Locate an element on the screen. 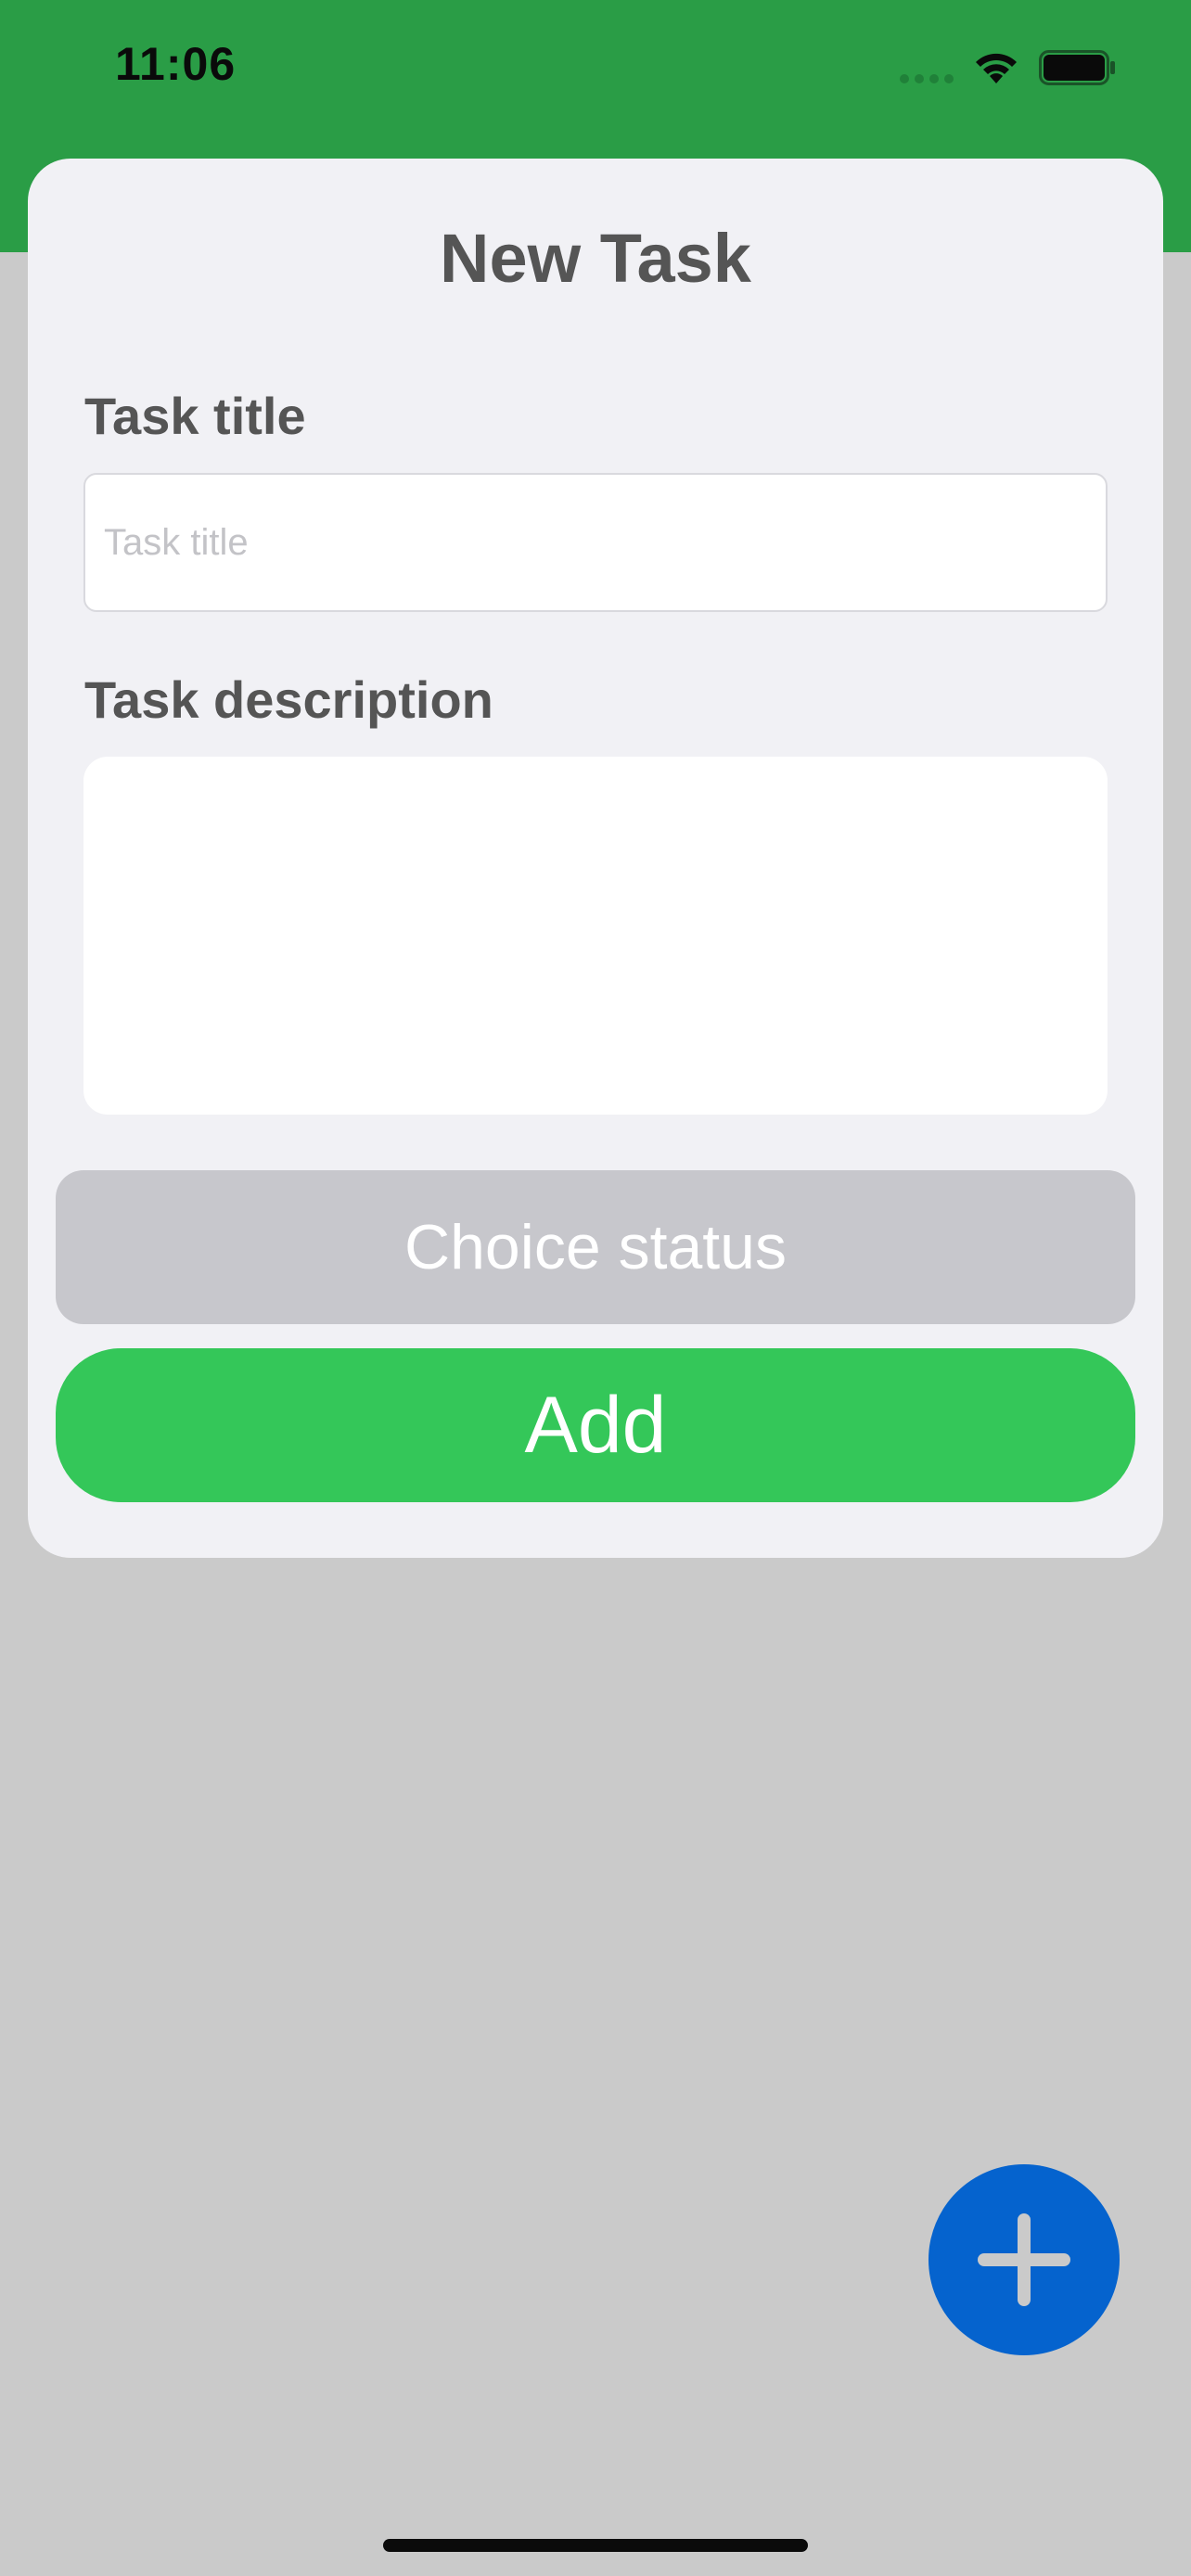 This screenshot has height=2576, width=1191. status-bar: 11:06 is located at coordinates (595, 69).